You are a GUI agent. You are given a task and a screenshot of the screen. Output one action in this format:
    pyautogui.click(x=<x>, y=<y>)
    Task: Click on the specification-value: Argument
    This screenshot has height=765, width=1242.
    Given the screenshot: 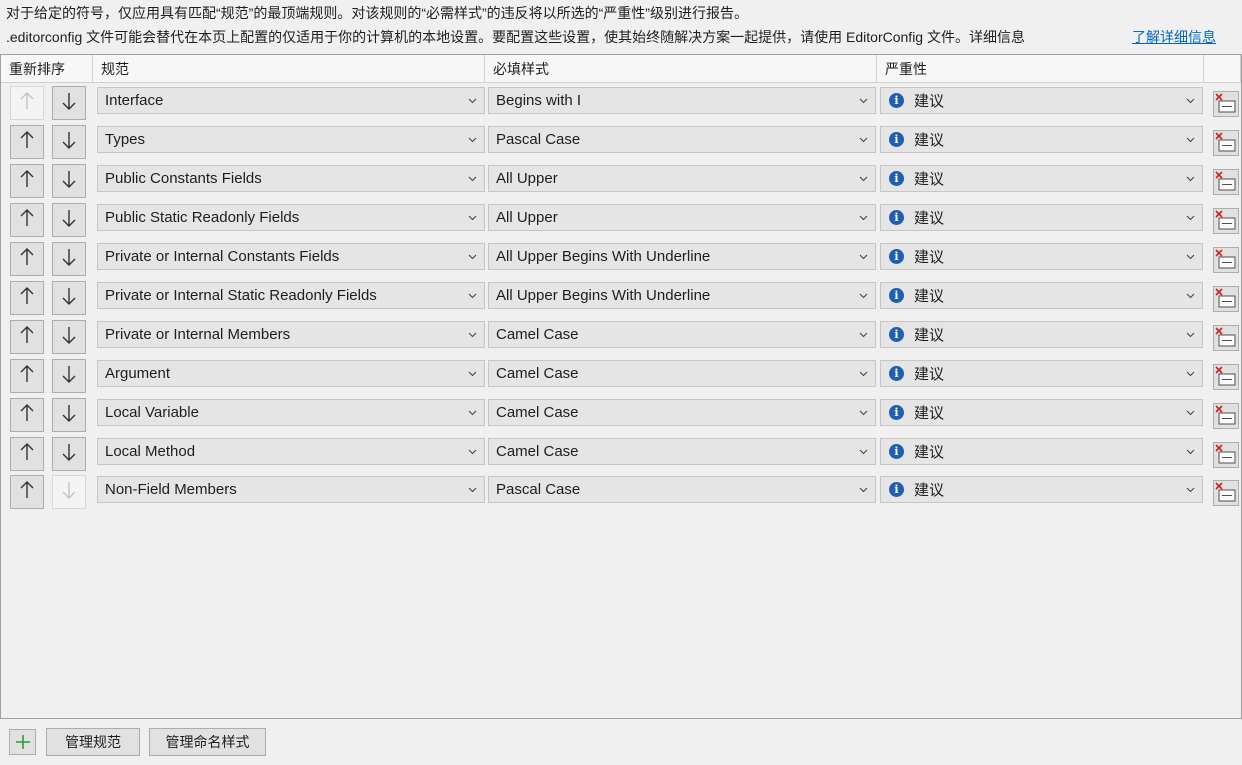 What is the action you would take?
    pyautogui.click(x=138, y=373)
    